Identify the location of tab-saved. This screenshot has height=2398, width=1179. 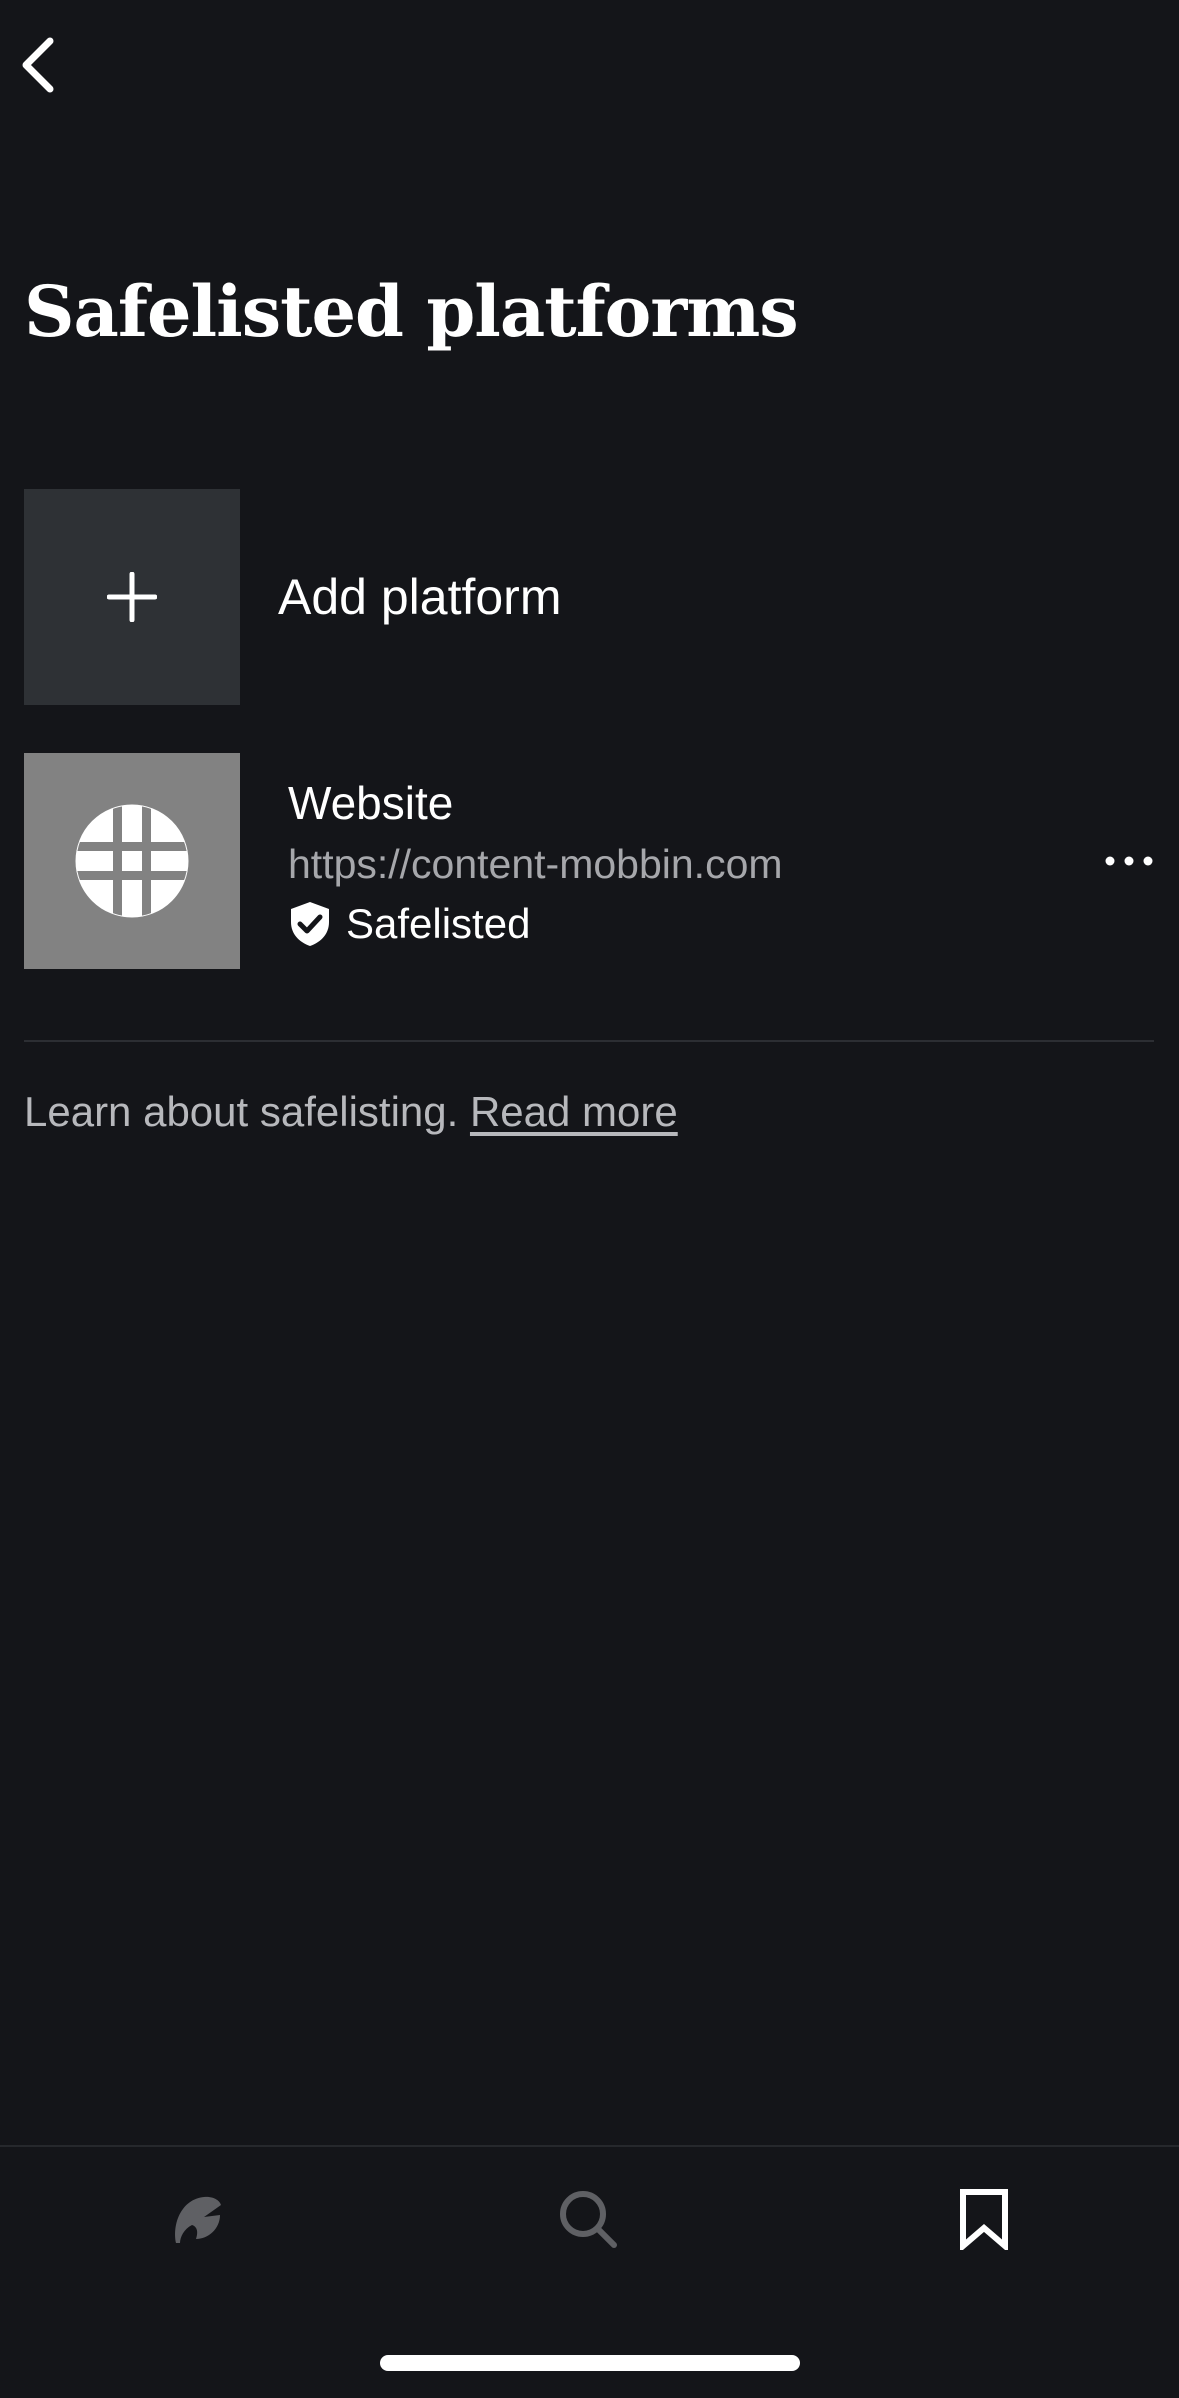
(984, 2219).